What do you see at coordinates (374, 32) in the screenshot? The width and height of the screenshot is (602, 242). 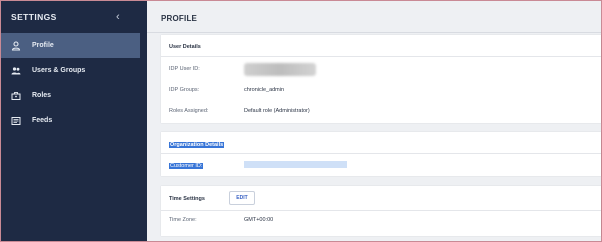 I see `header-divider` at bounding box center [374, 32].